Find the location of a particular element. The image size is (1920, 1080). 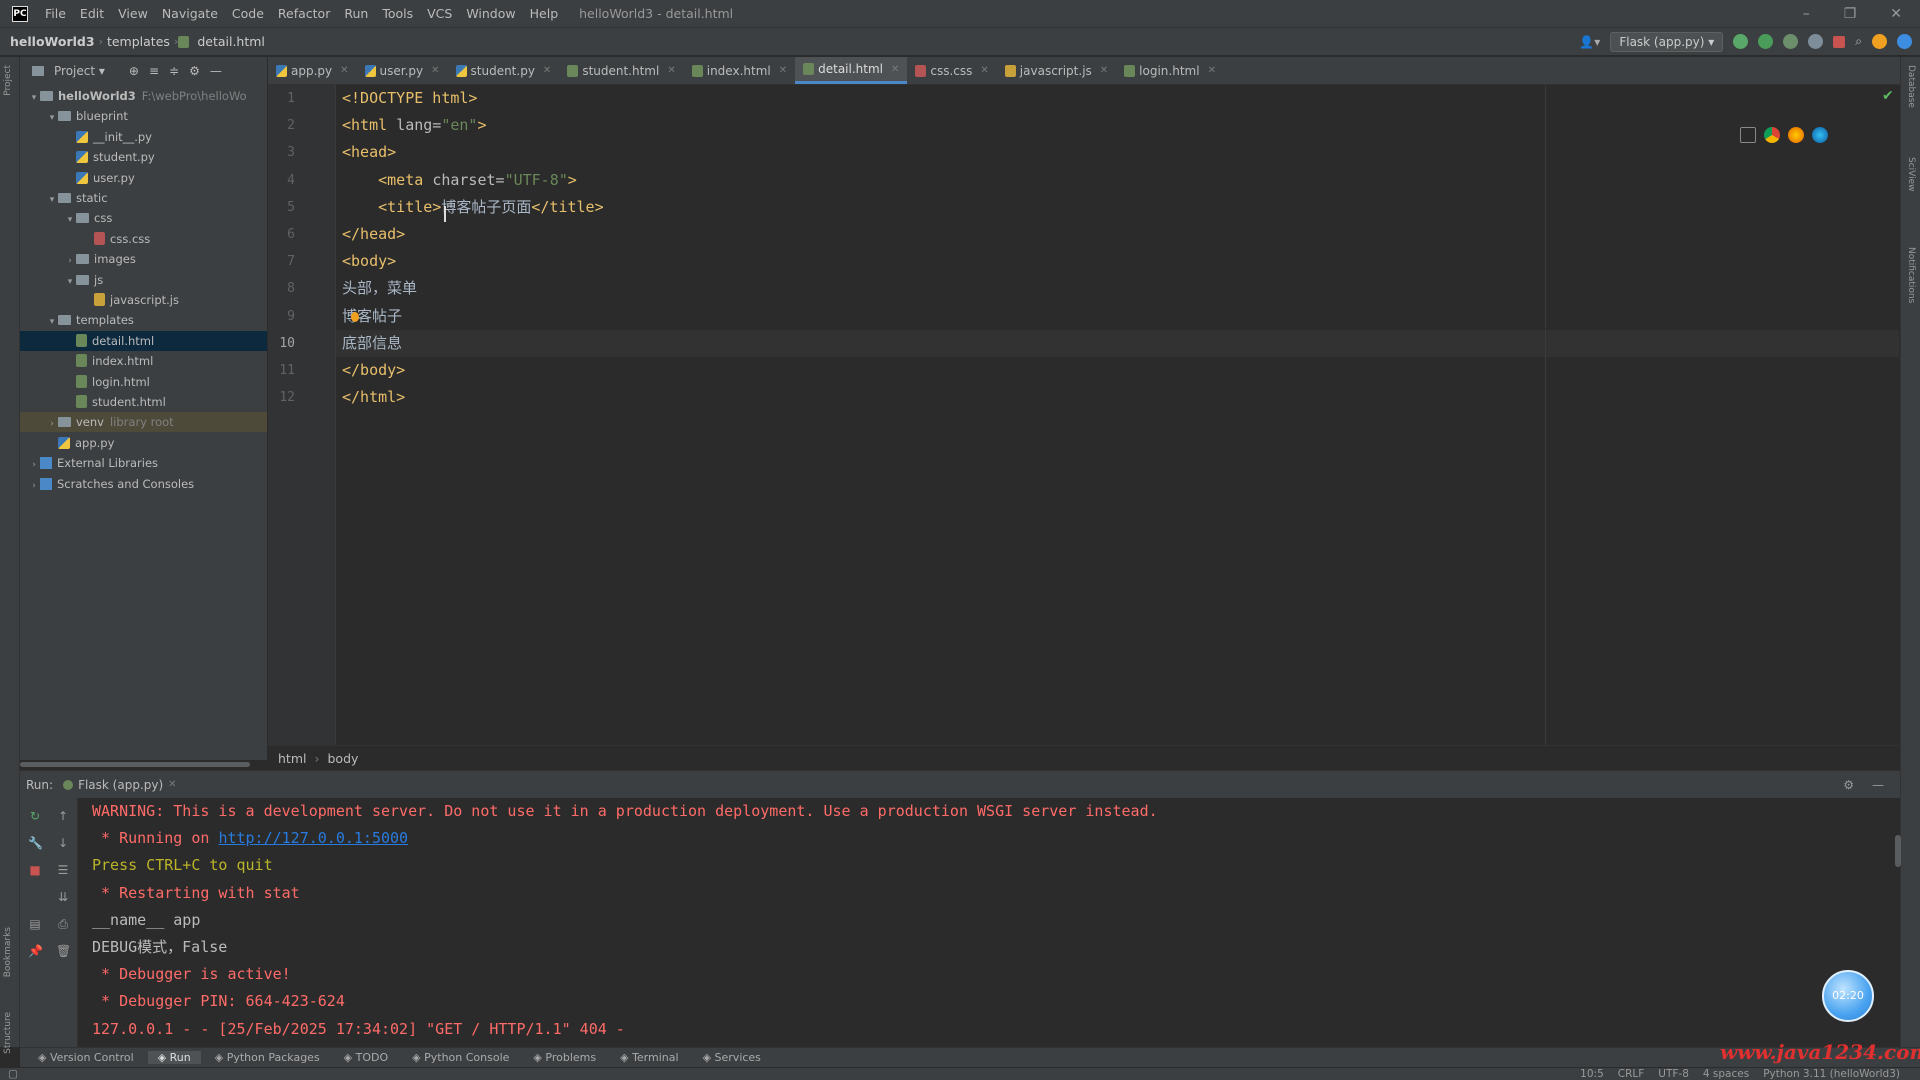

tool-window-python-console: ◈ Python Console is located at coordinates (460, 1057).